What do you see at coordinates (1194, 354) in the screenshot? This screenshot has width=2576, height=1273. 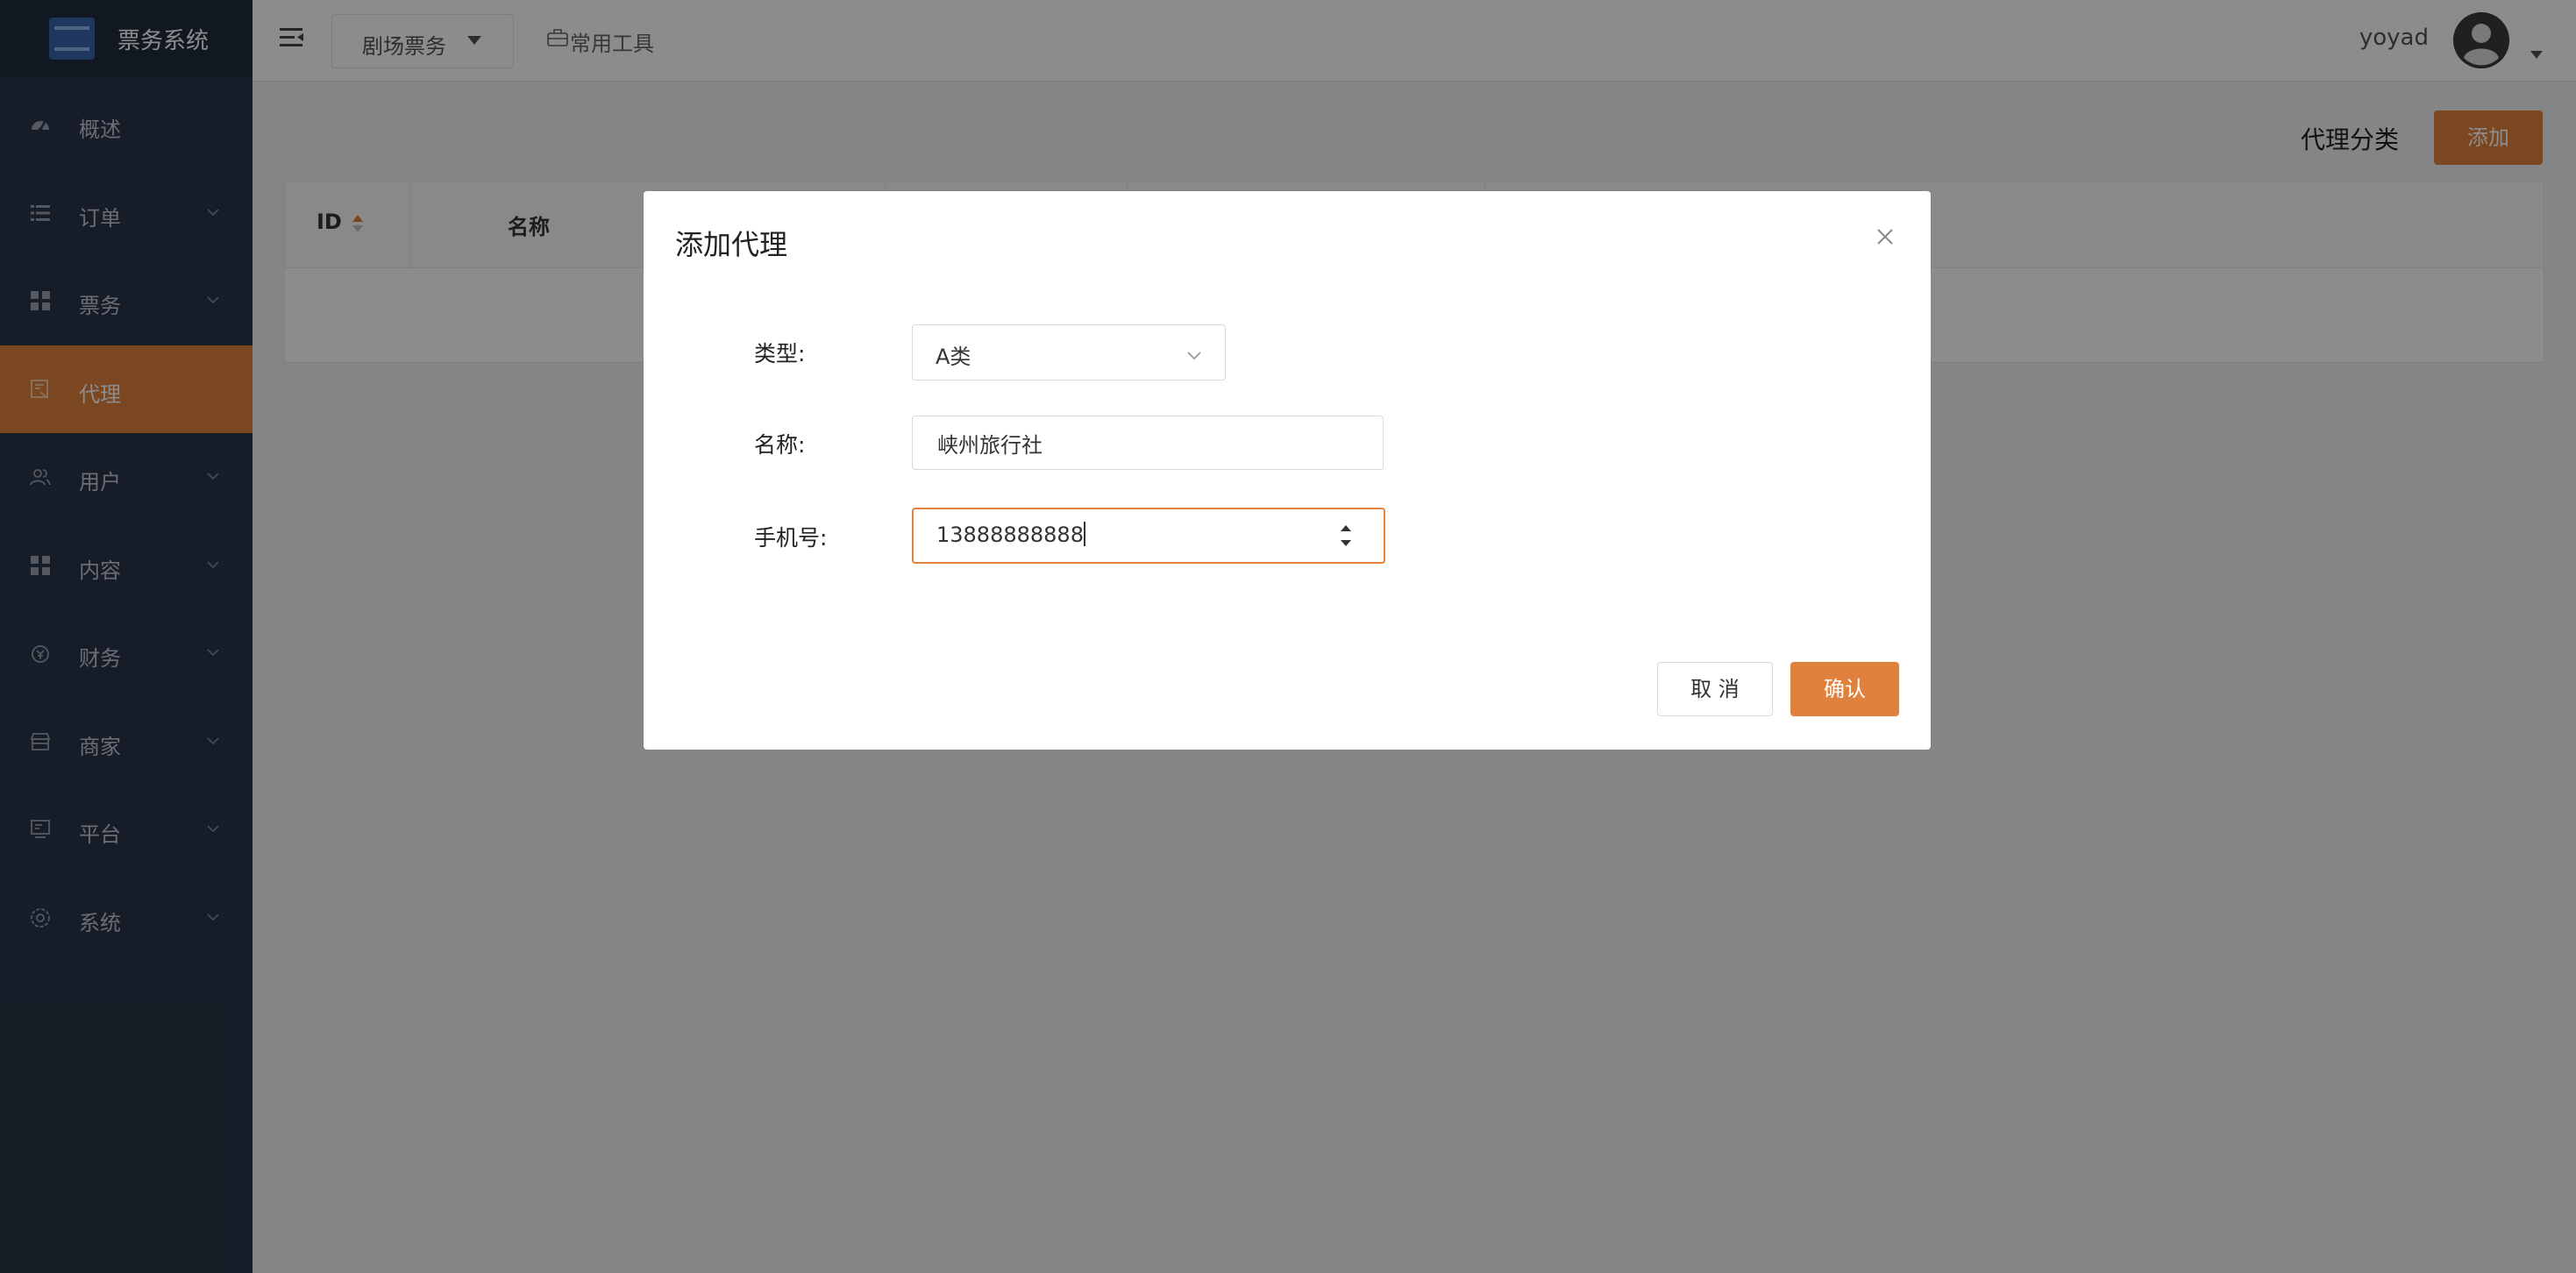 I see `chevron-down-icon` at bounding box center [1194, 354].